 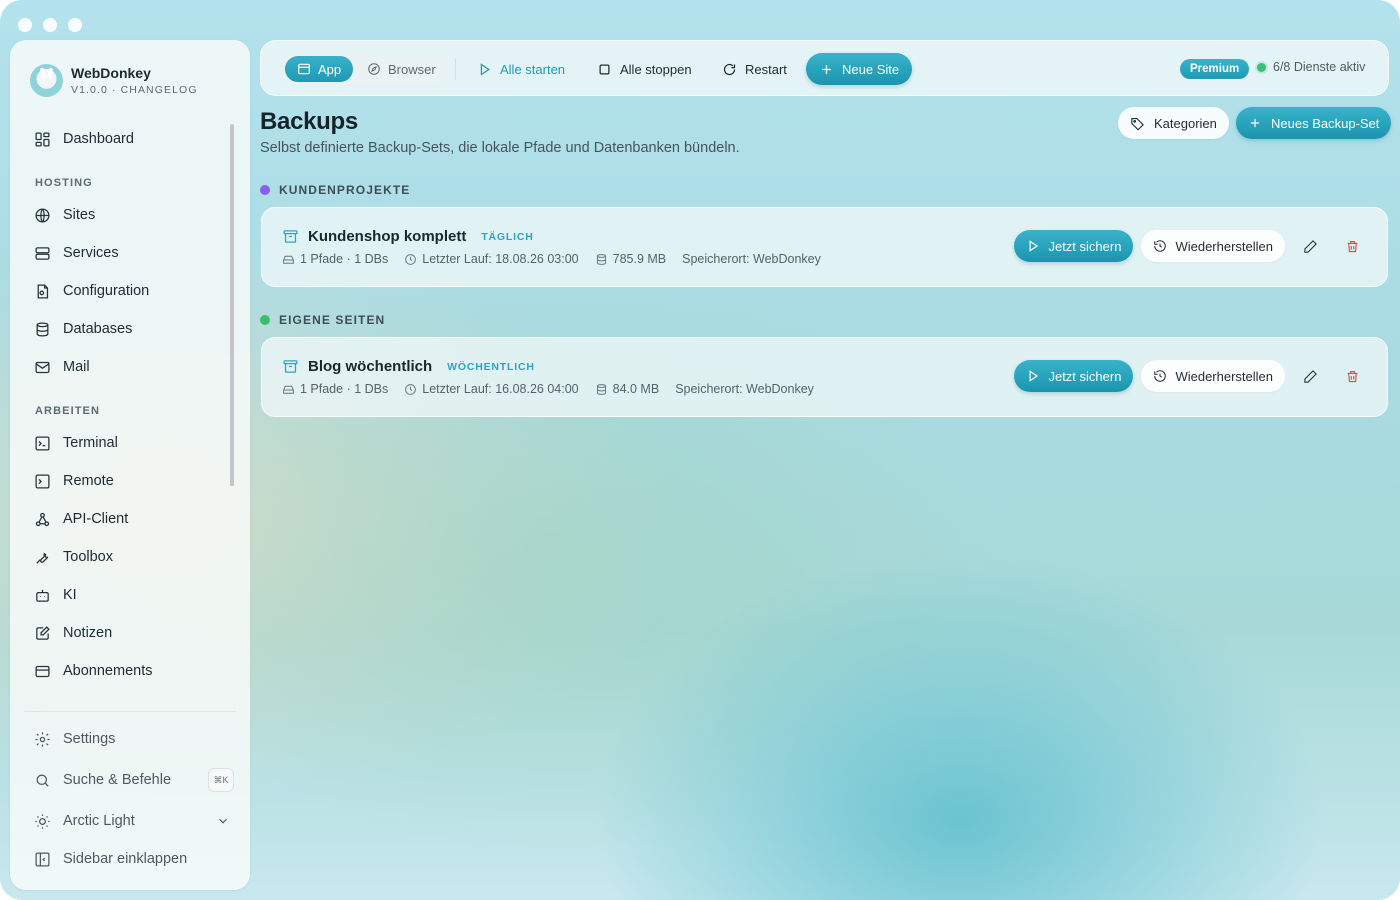 What do you see at coordinates (117, 780) in the screenshot?
I see `sidebar-item-label: Suche & Befehle` at bounding box center [117, 780].